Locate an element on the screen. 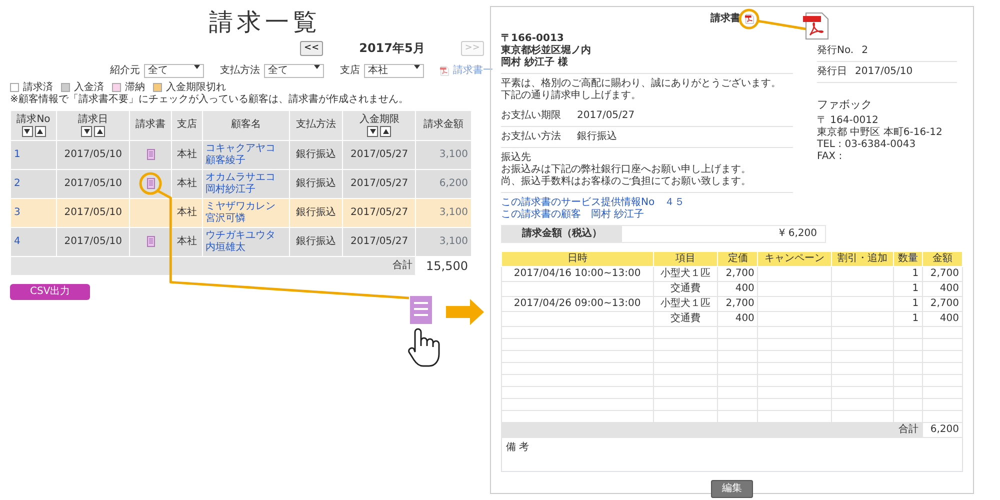 The height and width of the screenshot is (500, 1000). page-title: 請求一覧 is located at coordinates (265, 22).